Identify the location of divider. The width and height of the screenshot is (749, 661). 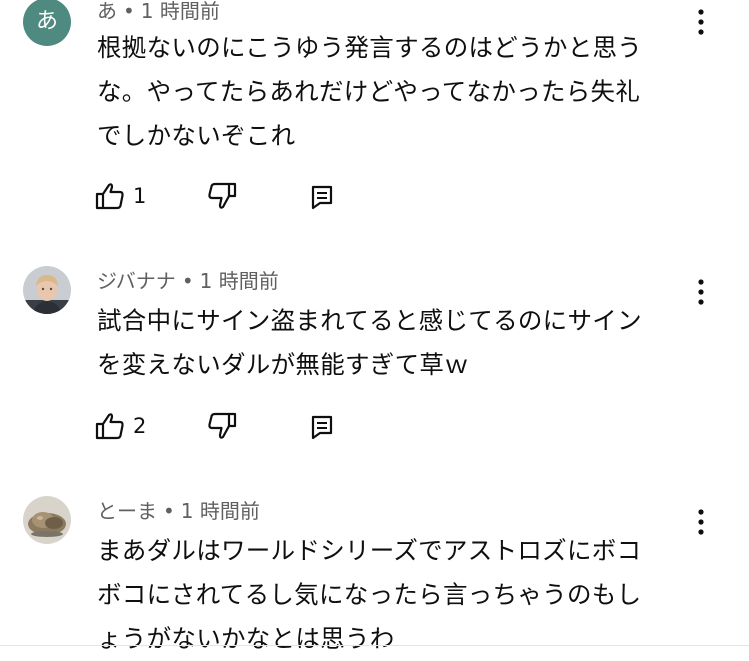
(374, 645).